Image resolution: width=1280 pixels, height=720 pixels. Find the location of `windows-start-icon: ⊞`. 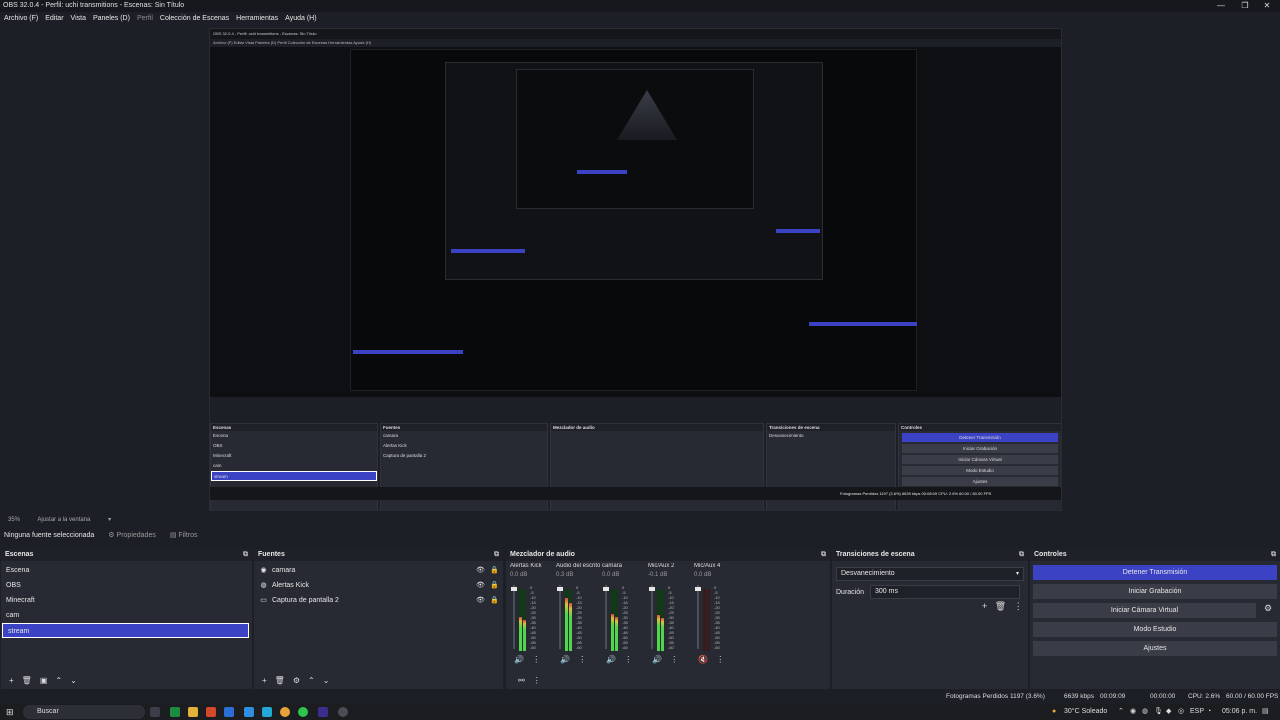

windows-start-icon: ⊞ is located at coordinates (10, 712).